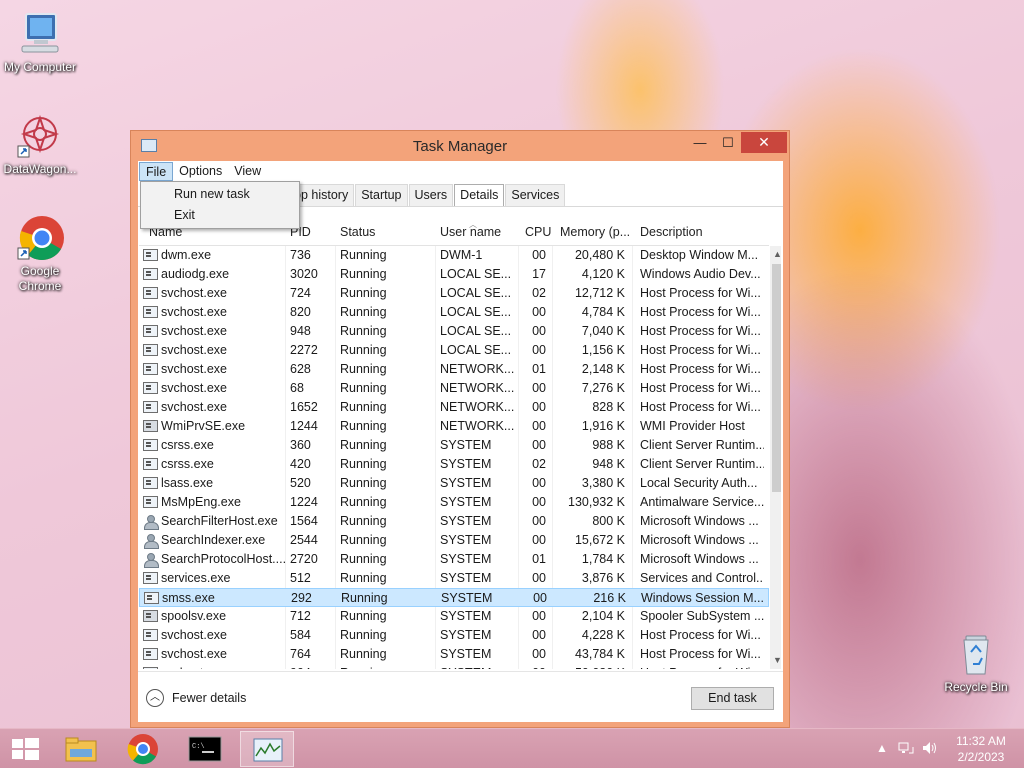 The height and width of the screenshot is (768, 1024). Describe the element at coordinates (609, 598) in the screenshot. I see `cell-memory: 216 K` at that location.